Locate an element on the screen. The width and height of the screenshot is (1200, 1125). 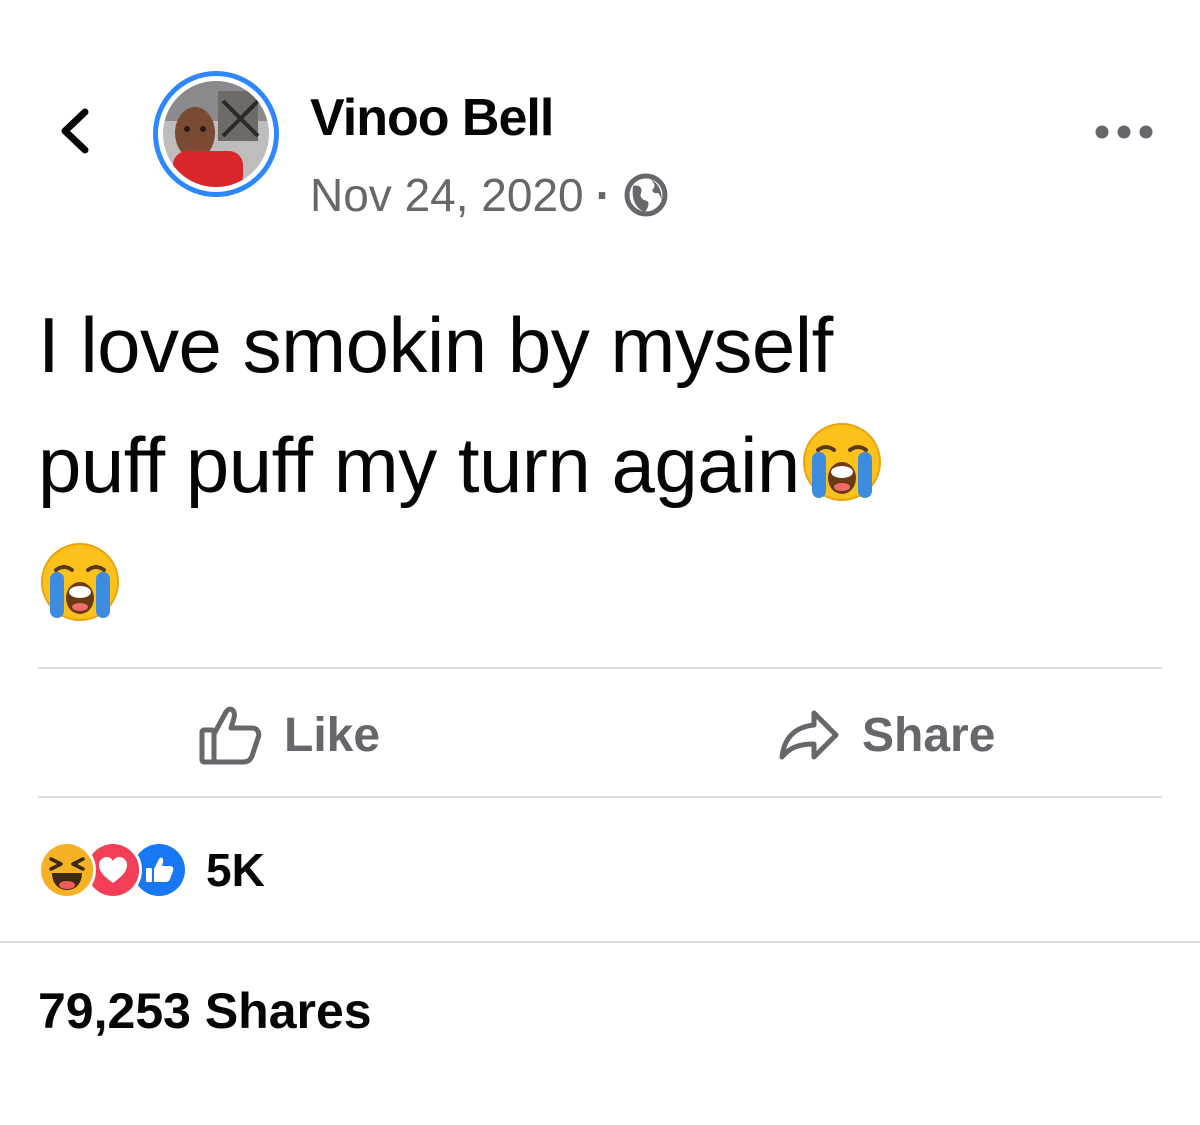
share-arrow-icon is located at coordinates (809, 735).